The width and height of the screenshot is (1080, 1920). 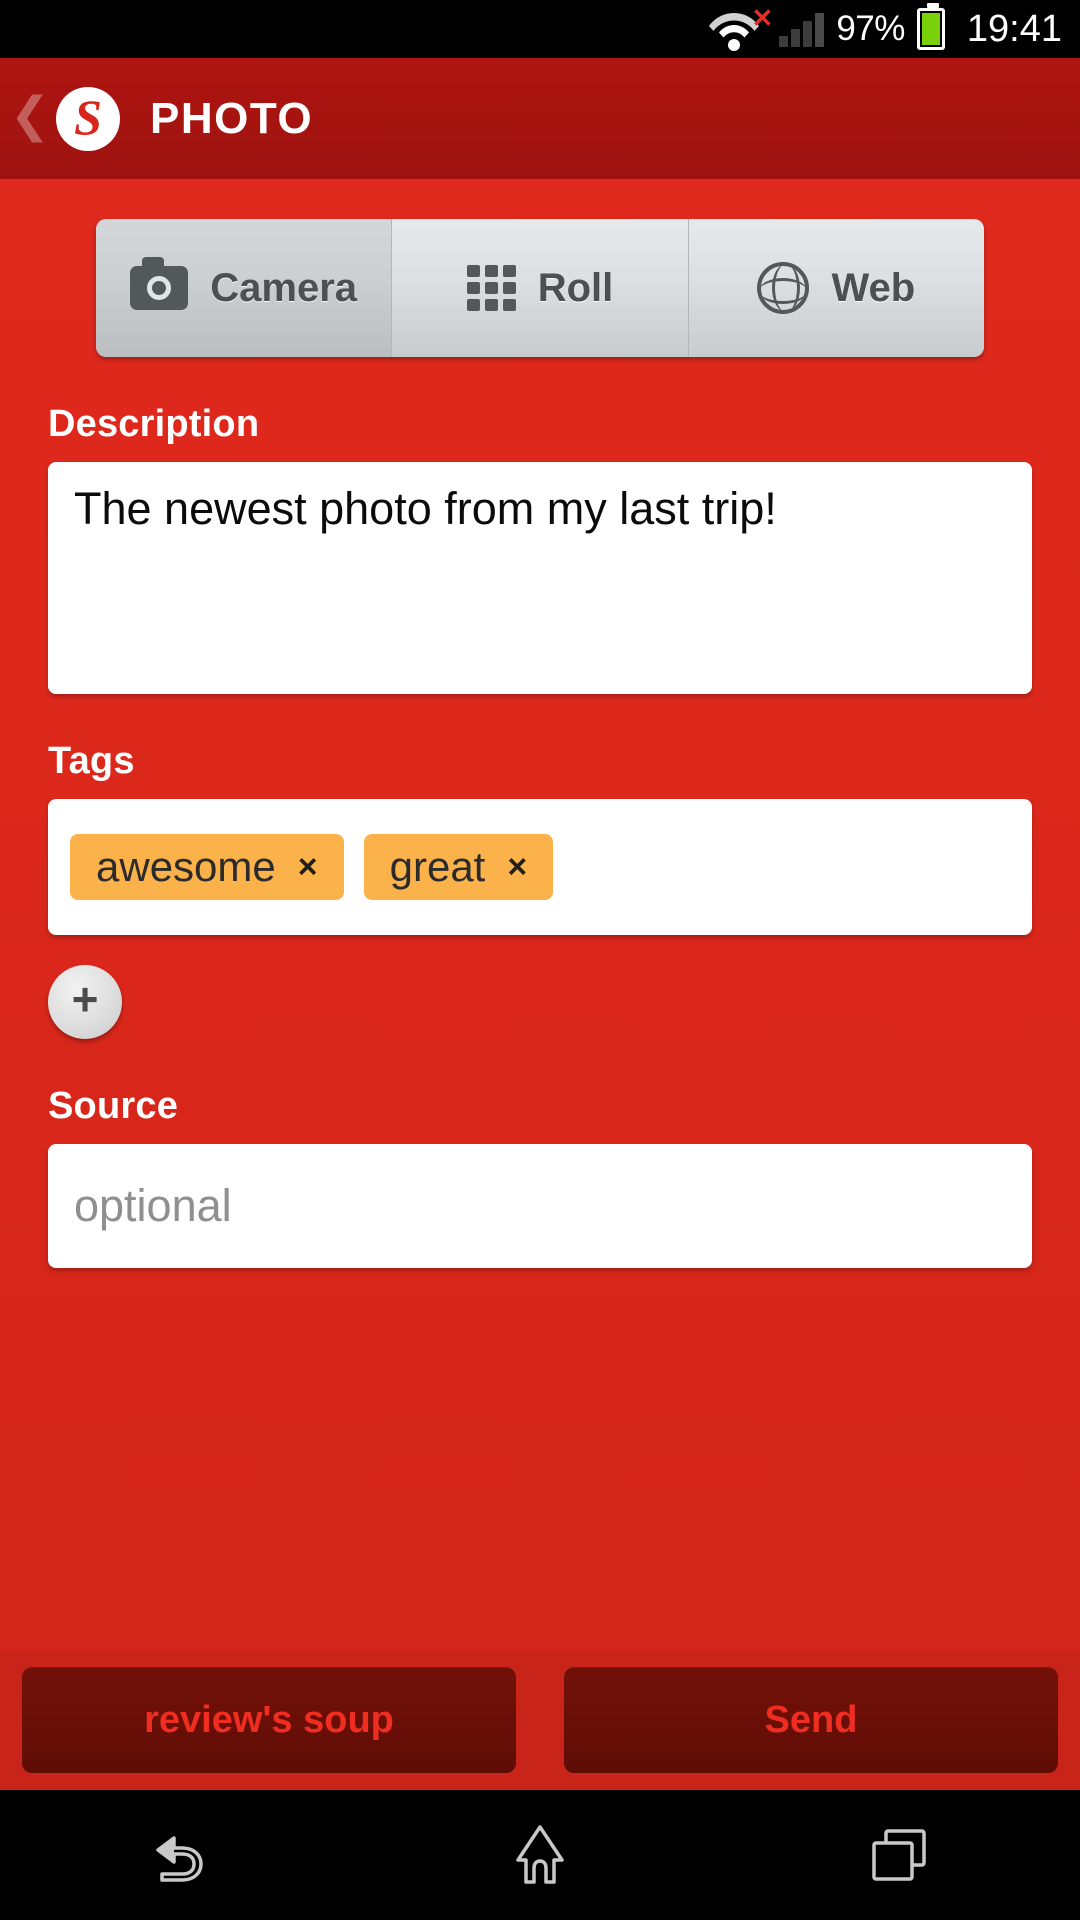 I want to click on globe-icon, so click(x=783, y=288).